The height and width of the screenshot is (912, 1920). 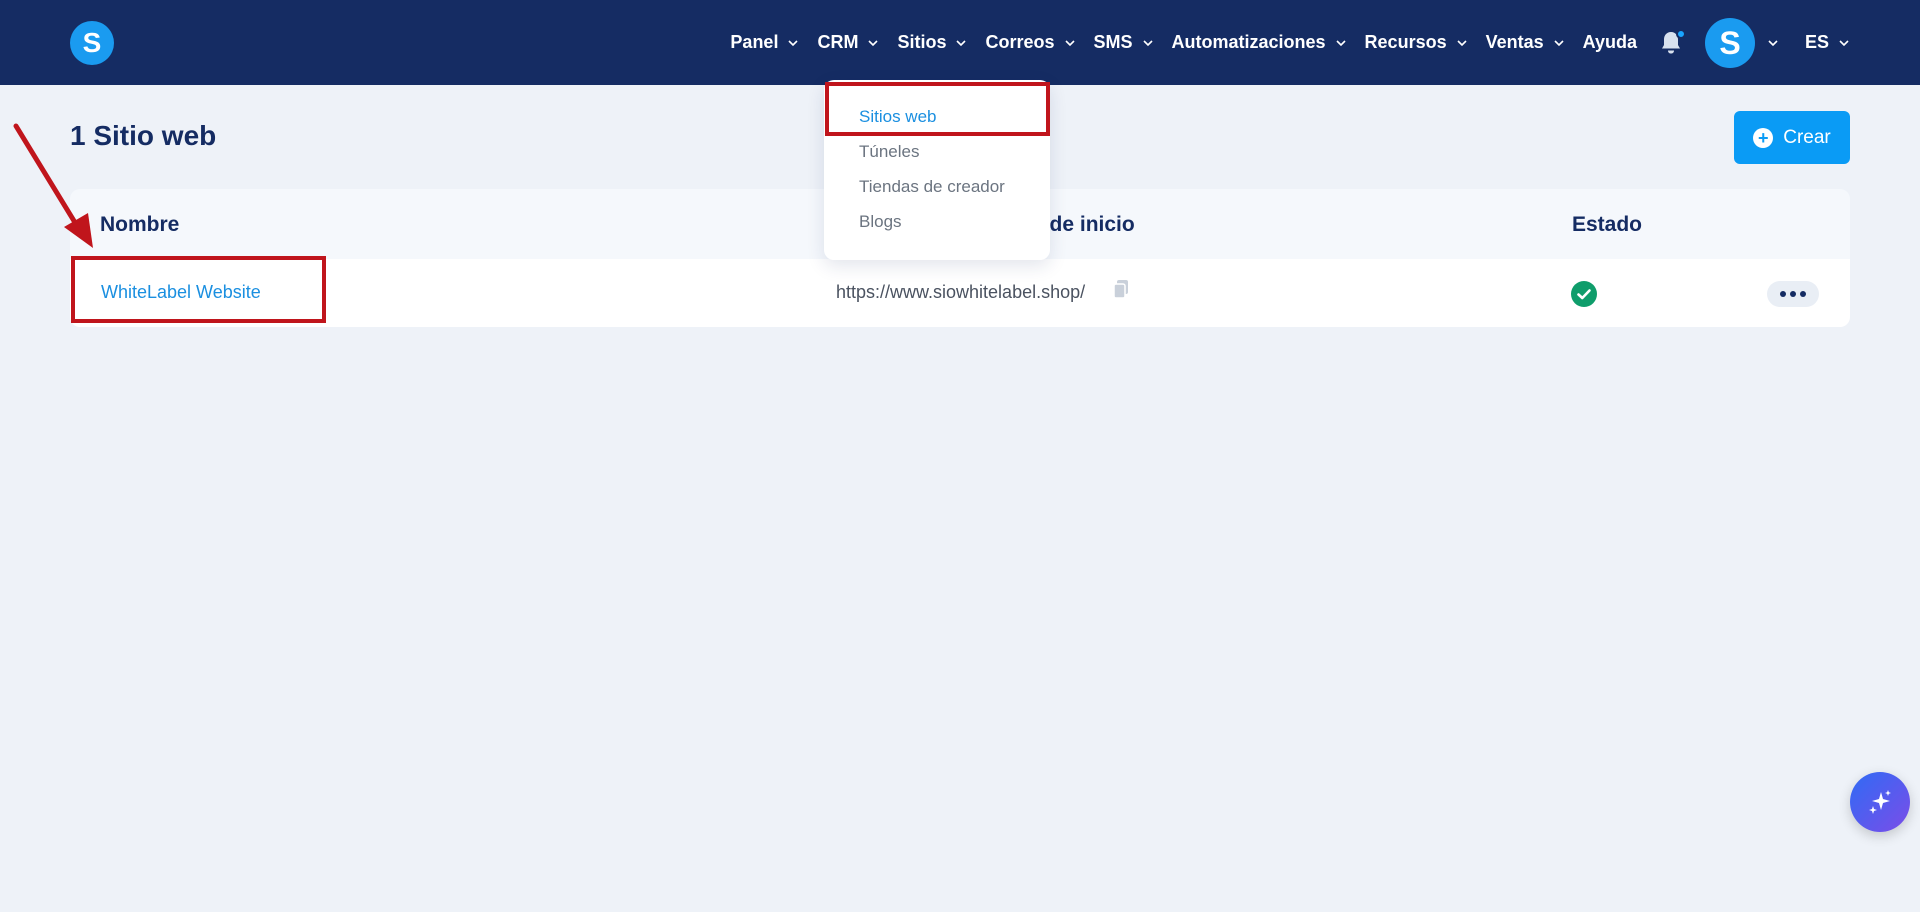 What do you see at coordinates (1672, 42) in the screenshot?
I see `bell-icon` at bounding box center [1672, 42].